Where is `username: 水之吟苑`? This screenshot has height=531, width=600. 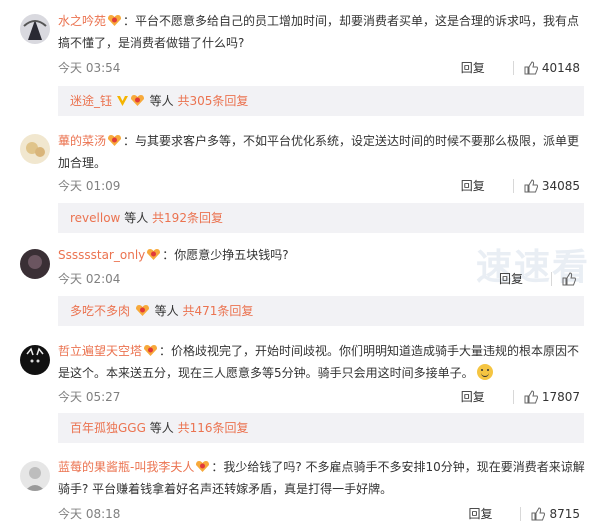
username: 水之吟苑 is located at coordinates (82, 21).